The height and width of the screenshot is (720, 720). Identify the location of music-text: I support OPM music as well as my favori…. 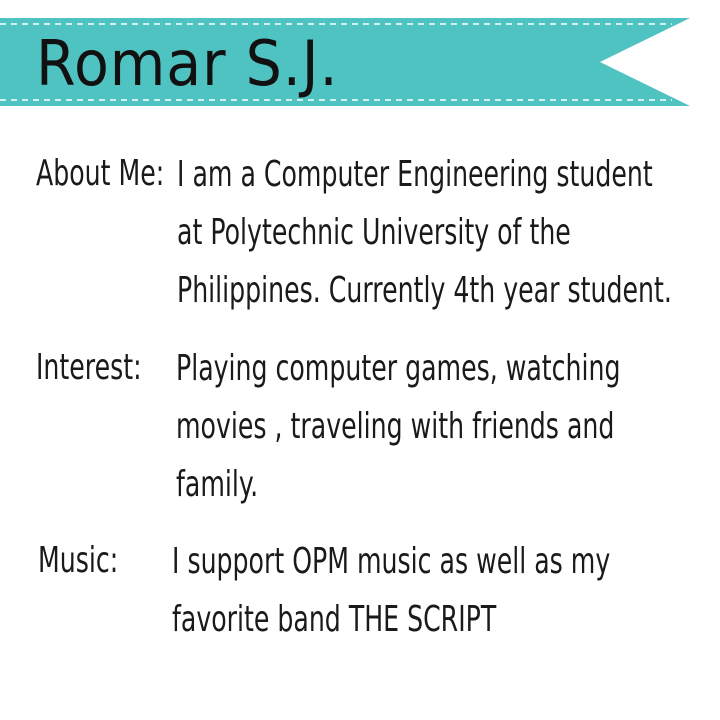
(446, 598).